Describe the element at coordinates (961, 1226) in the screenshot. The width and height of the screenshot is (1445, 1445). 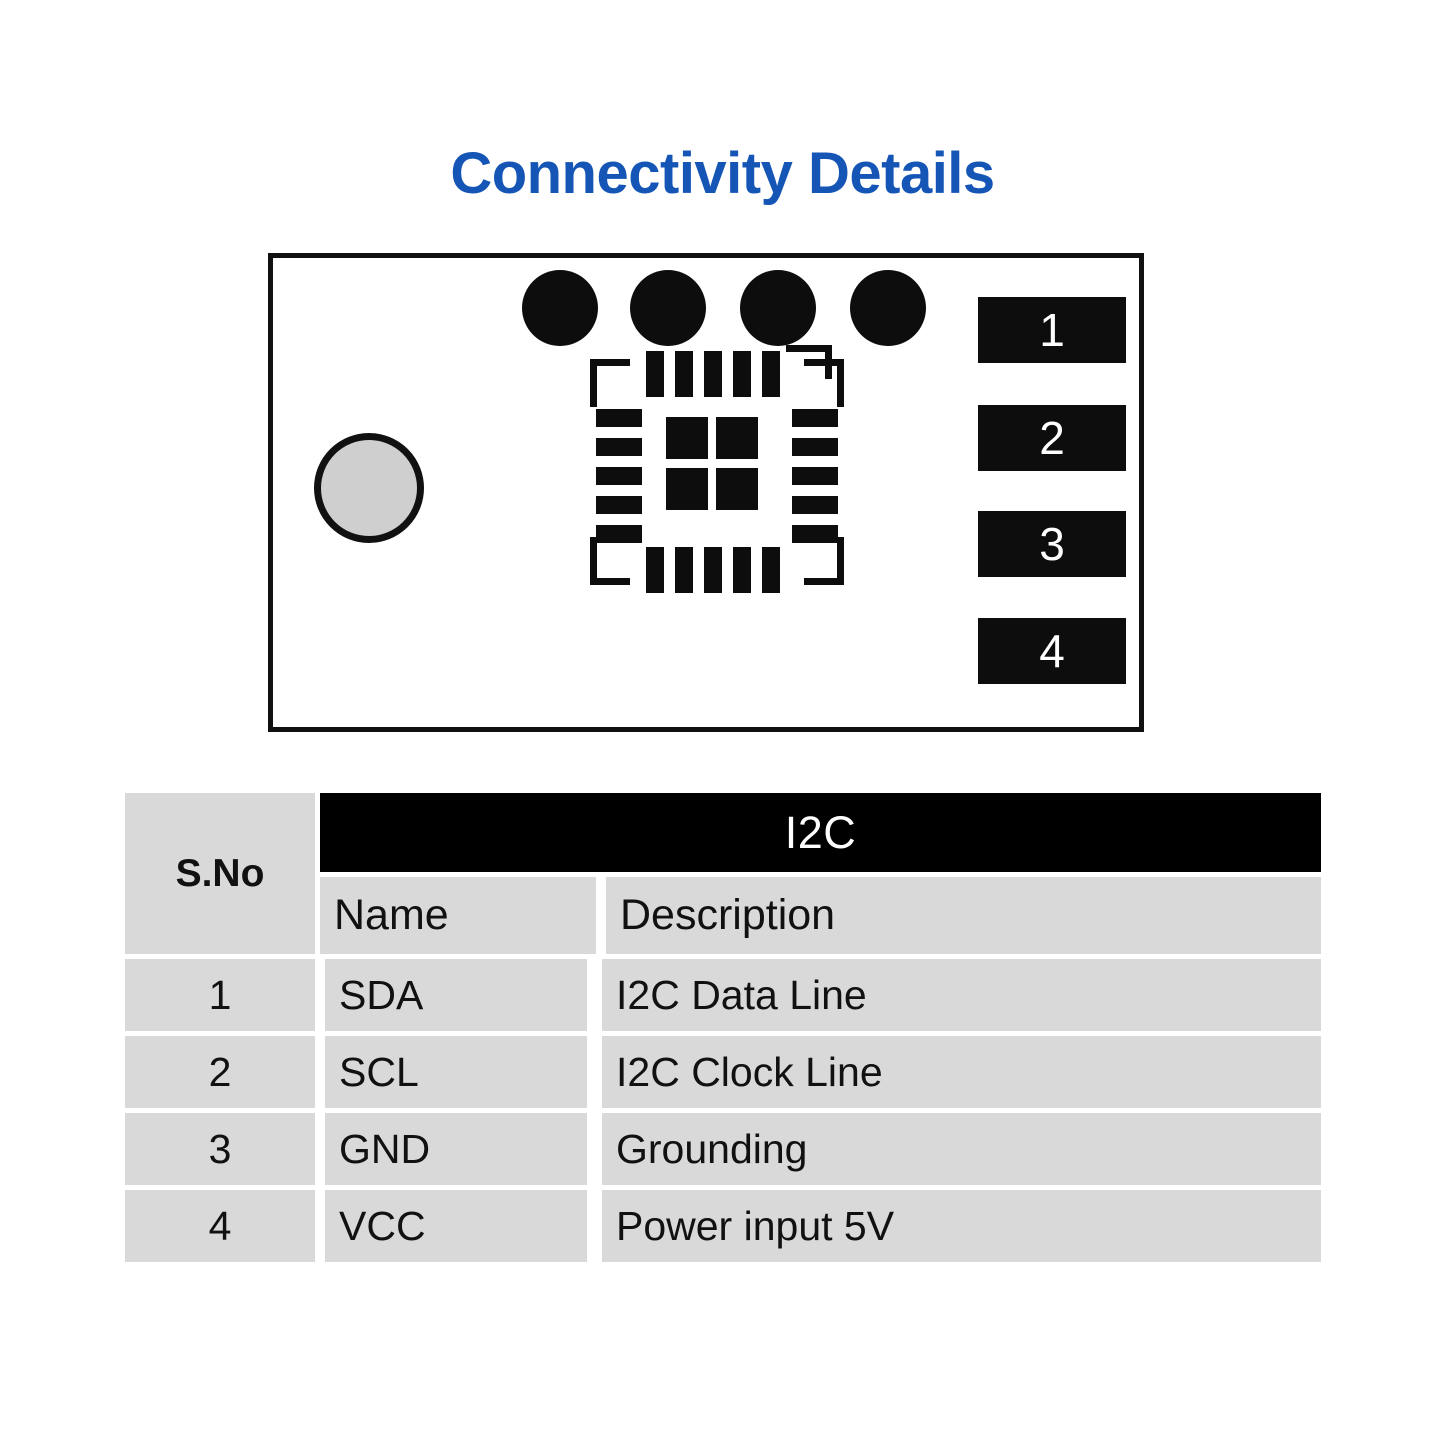
I see `cell-description: Power input 5V` at that location.